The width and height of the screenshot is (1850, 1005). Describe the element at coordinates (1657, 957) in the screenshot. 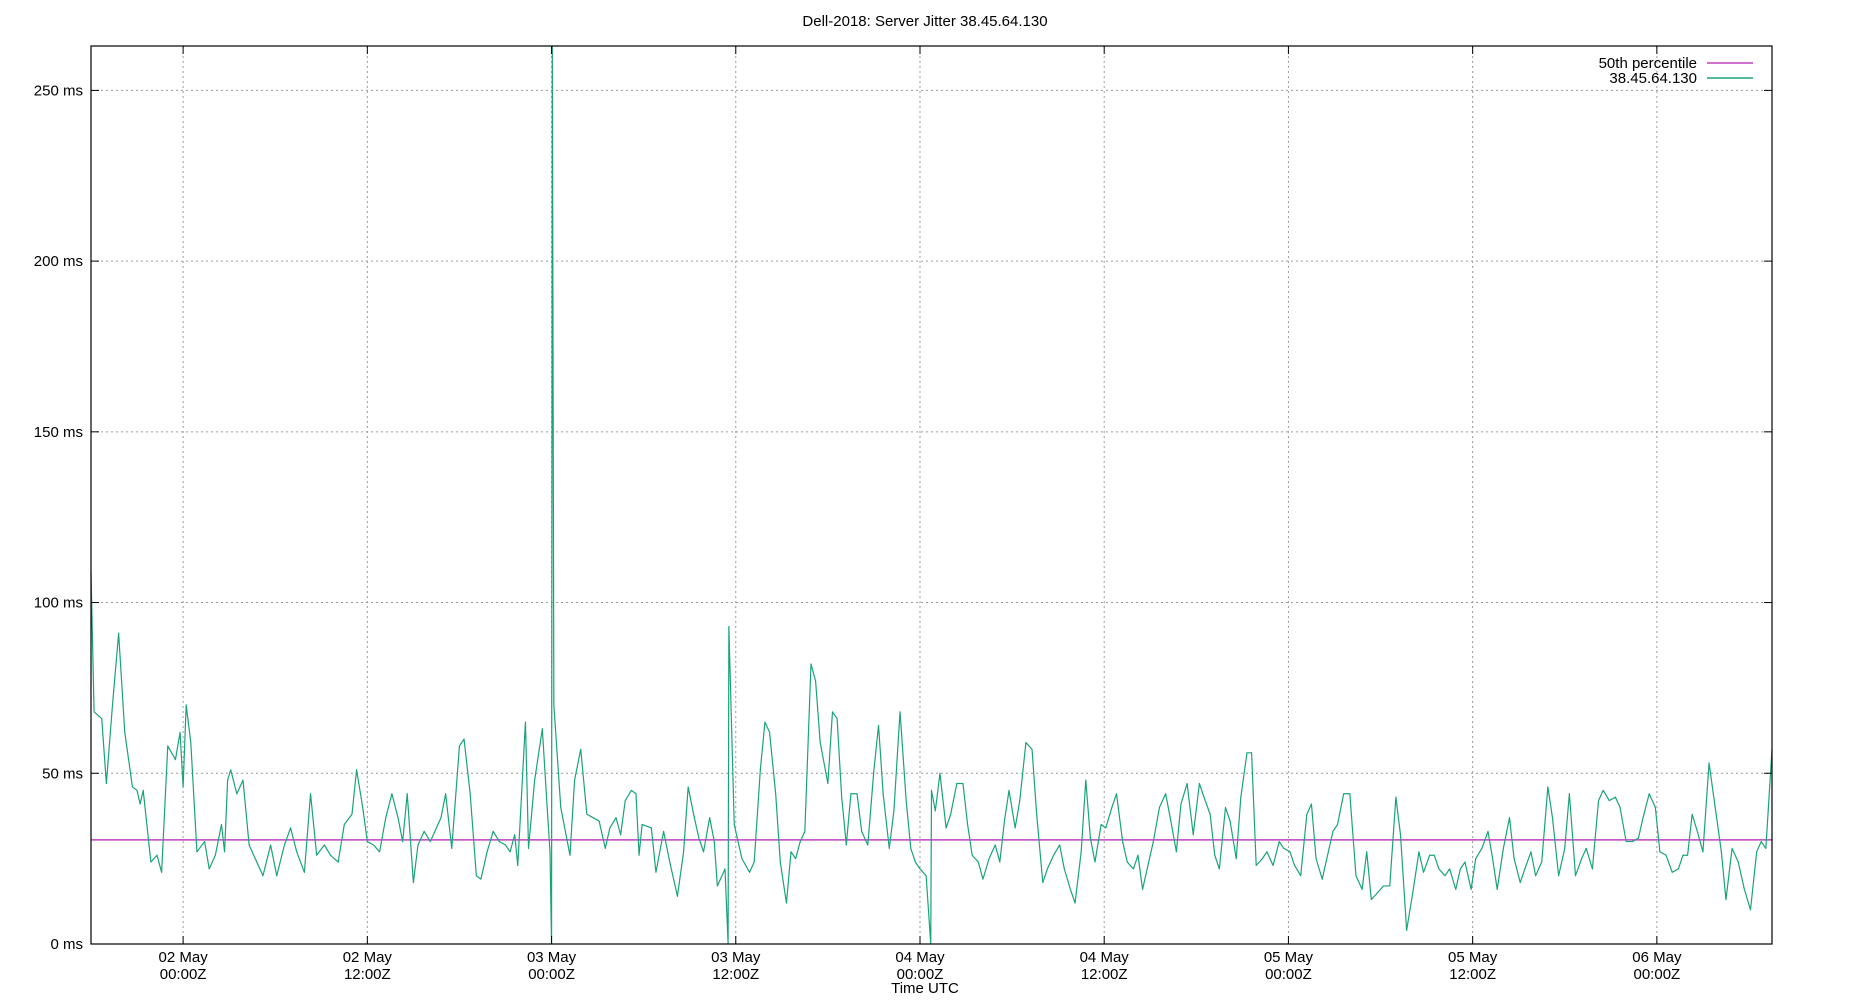

I see `x-tick-label-date: 06 May` at that location.